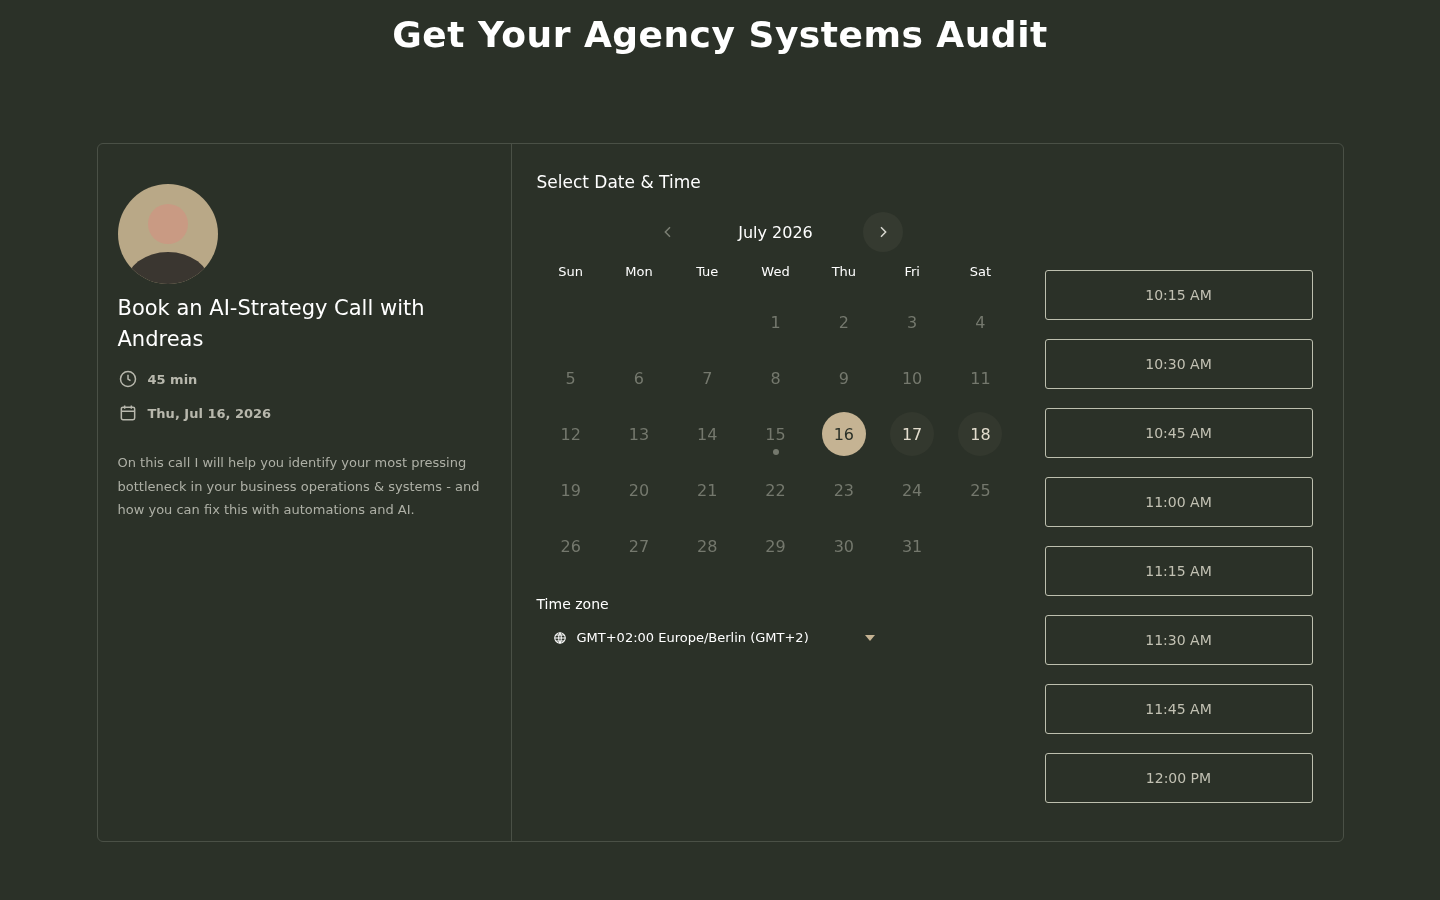 This screenshot has height=900, width=1440. Describe the element at coordinates (912, 322) in the screenshot. I see `calendar-day: 3` at that location.